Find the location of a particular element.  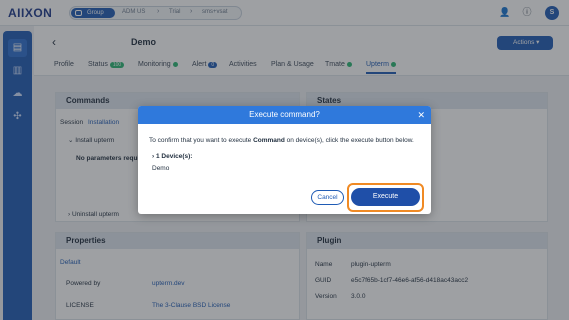

cancel-button: Cancel is located at coordinates (327, 197).